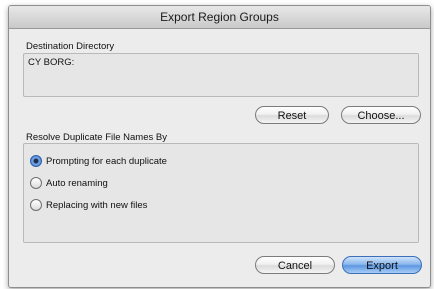 The image size is (434, 289). What do you see at coordinates (36, 161) in the screenshot?
I see `radio-selected-icon` at bounding box center [36, 161].